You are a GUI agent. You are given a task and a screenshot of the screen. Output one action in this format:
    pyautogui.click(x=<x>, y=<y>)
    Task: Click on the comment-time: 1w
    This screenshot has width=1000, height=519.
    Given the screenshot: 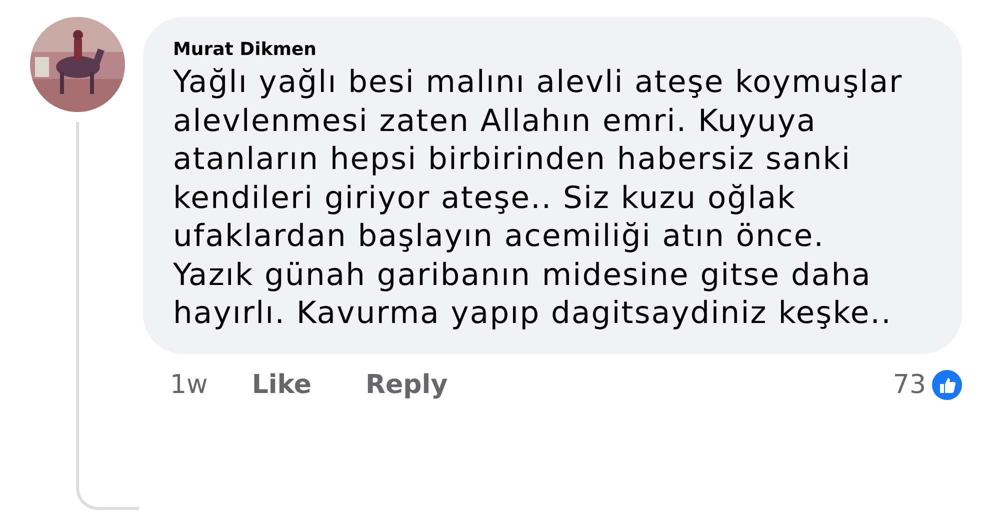 What is the action you would take?
    pyautogui.click(x=189, y=385)
    